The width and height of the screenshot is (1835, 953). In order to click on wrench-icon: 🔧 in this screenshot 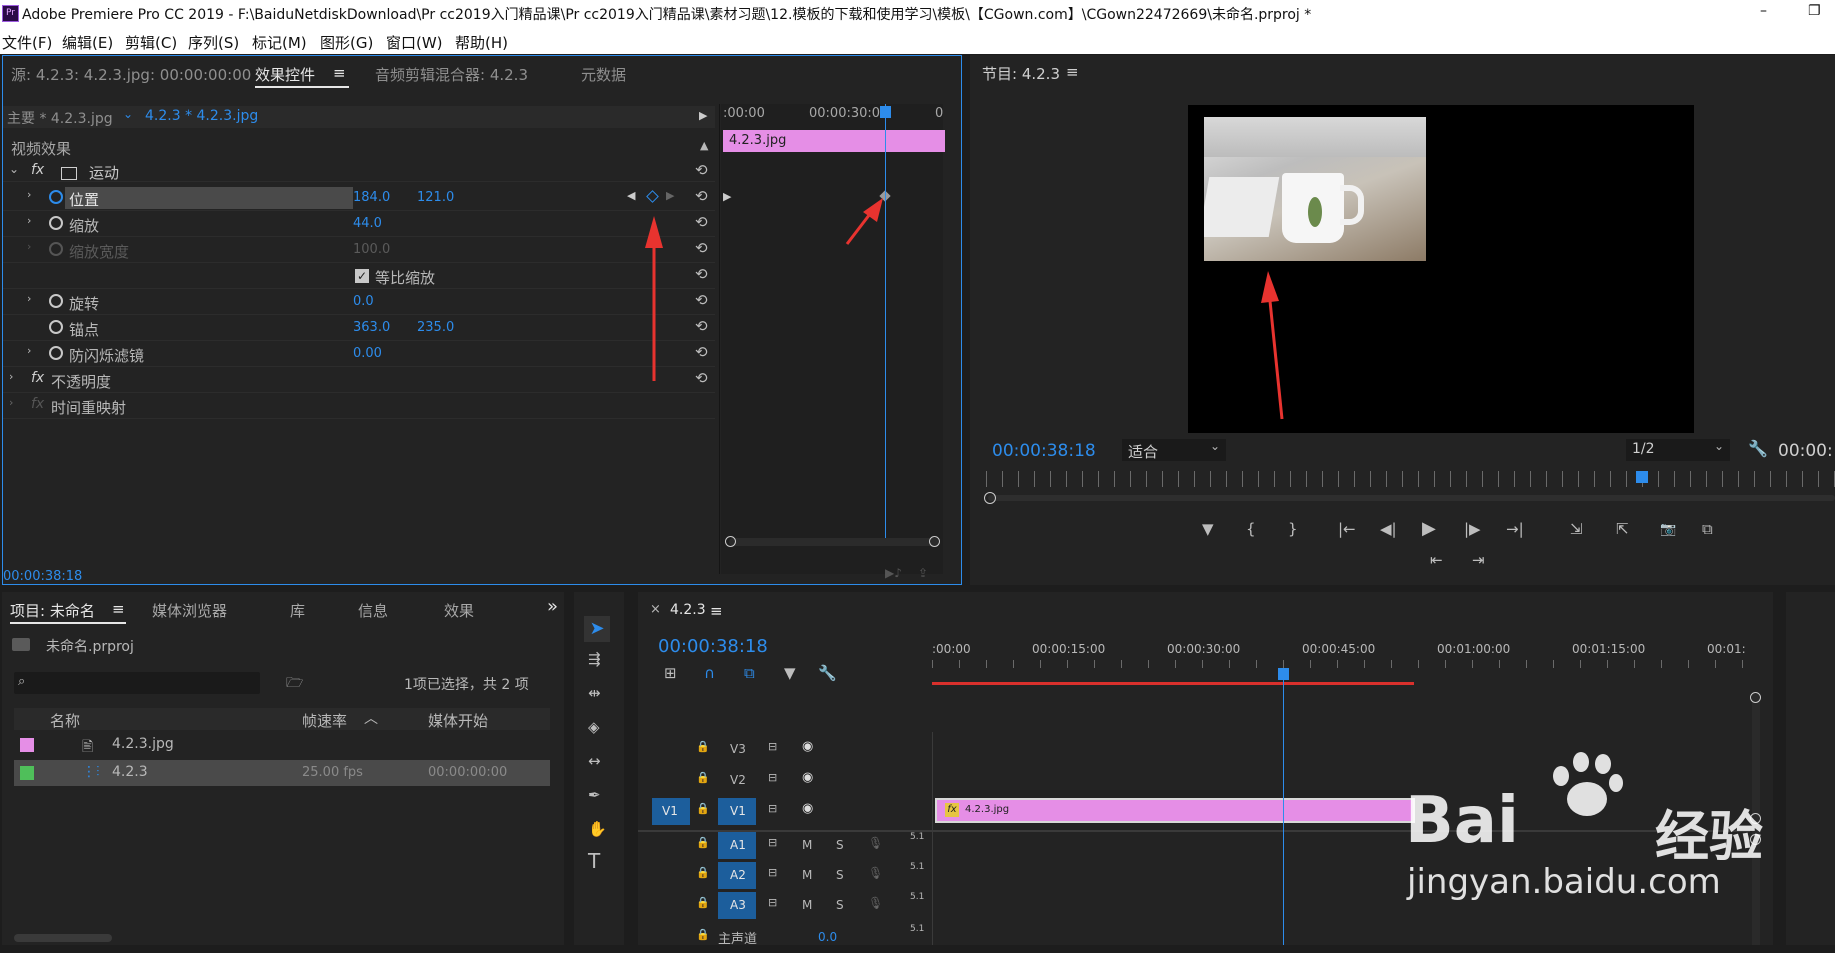, I will do `click(1758, 448)`.